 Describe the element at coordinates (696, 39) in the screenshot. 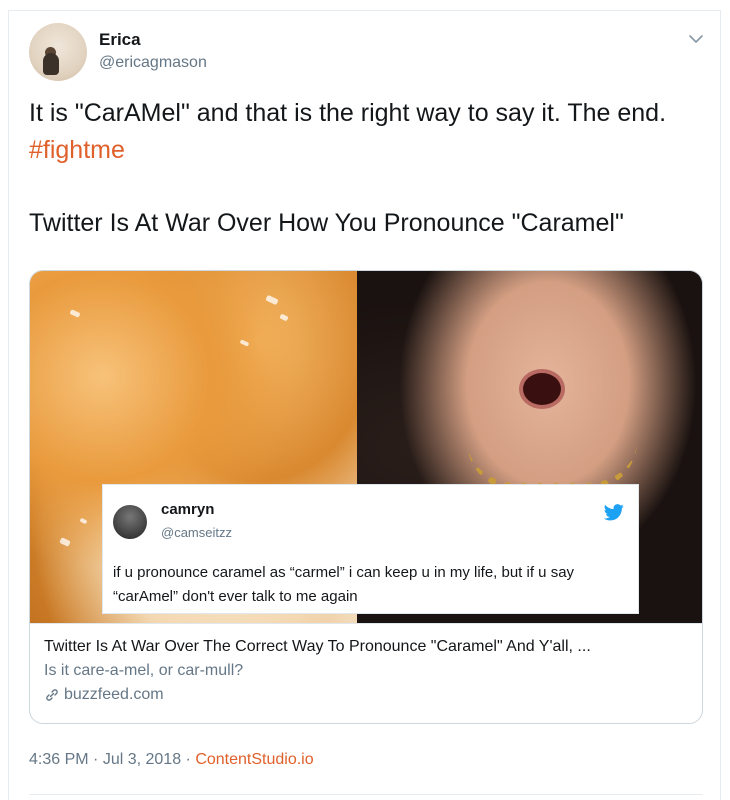

I see `chevron-down-icon` at that location.